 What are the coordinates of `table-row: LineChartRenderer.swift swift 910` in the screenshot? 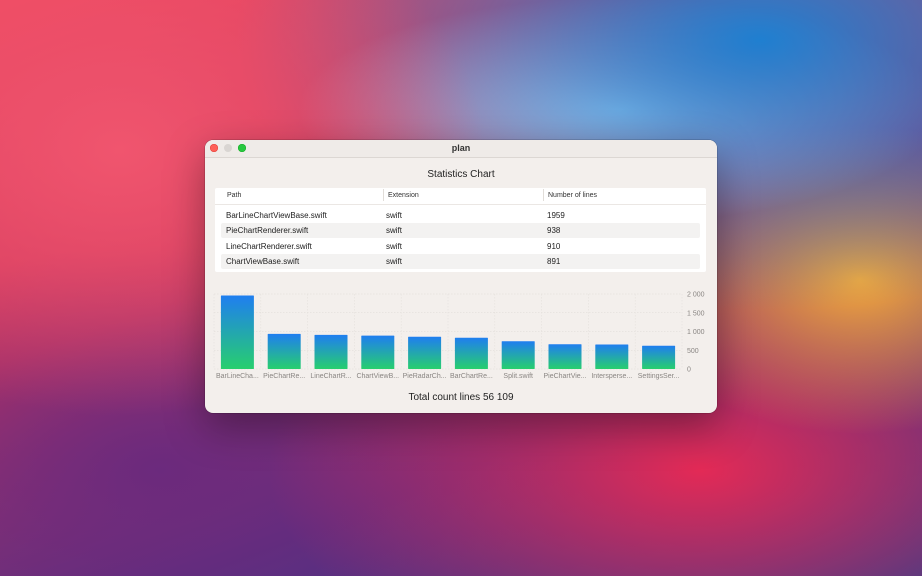 It's located at (460, 246).